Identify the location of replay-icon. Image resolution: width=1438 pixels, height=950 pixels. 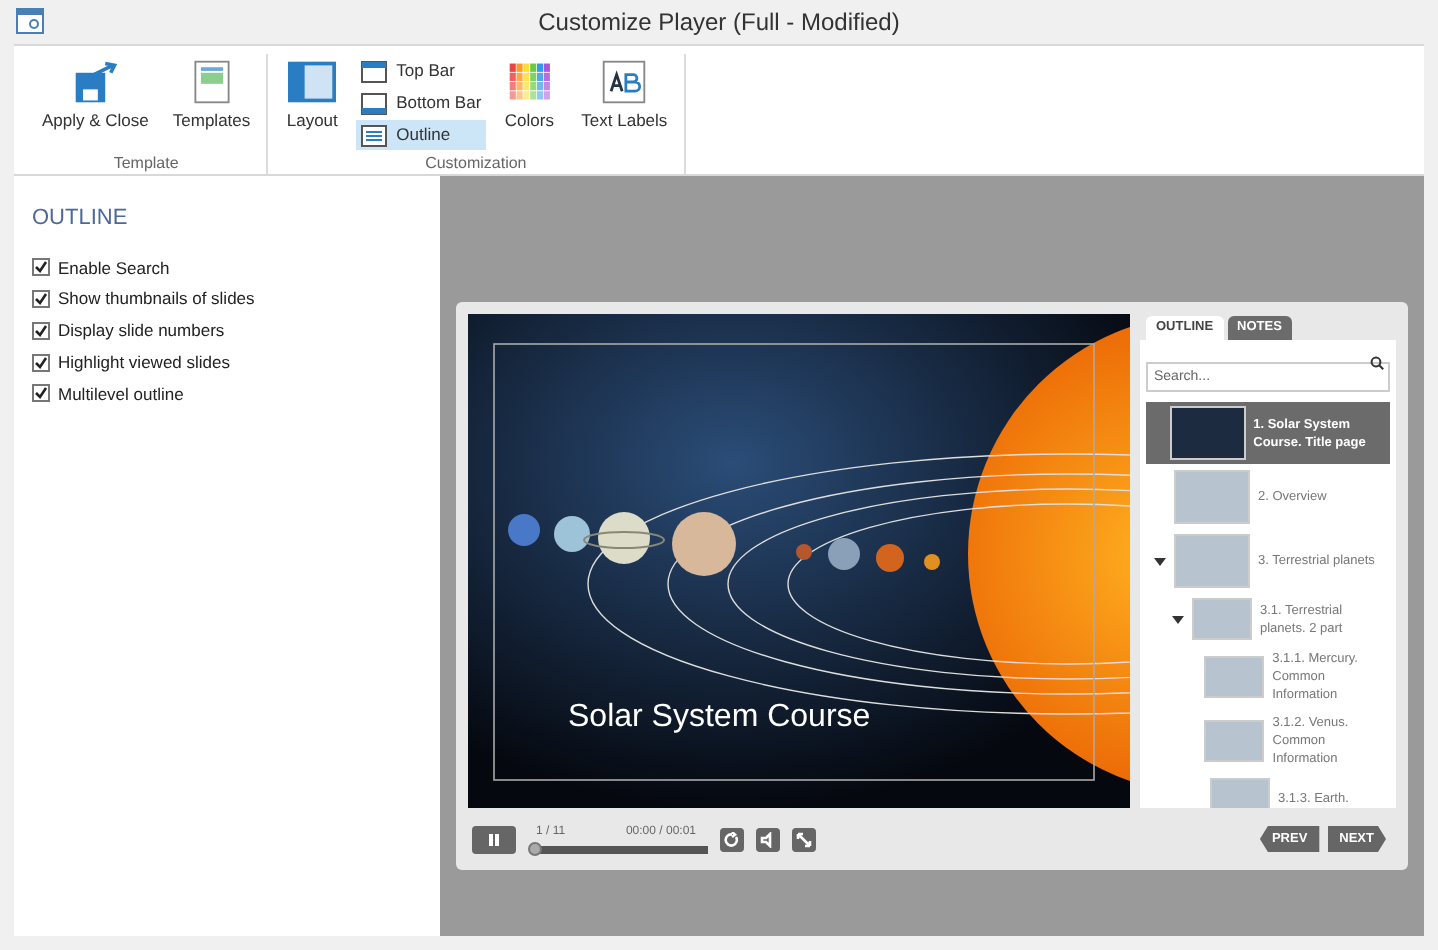
(732, 839).